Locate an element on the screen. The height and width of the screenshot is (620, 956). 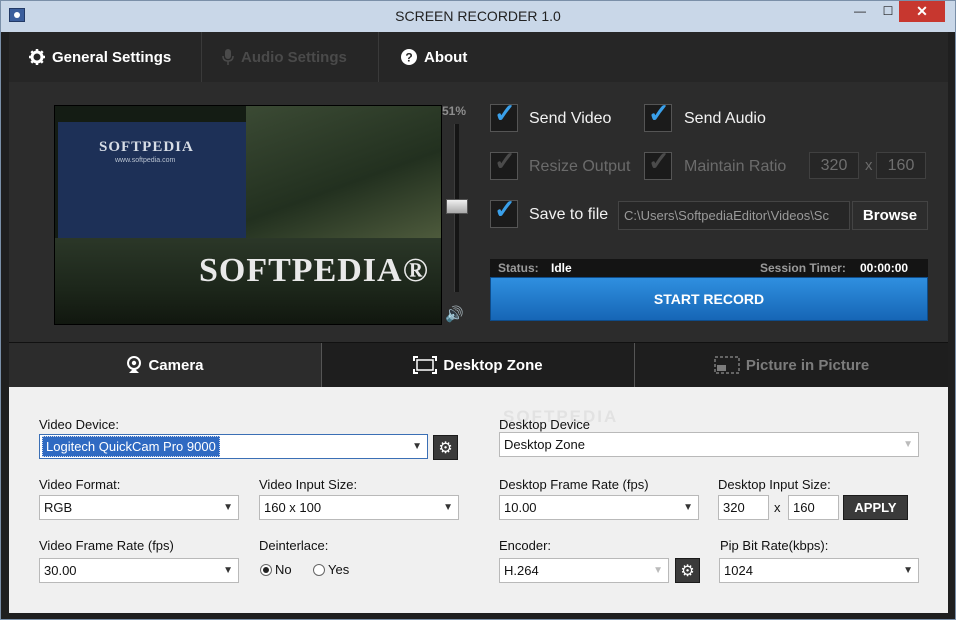
gear-icon: ⚙ is located at coordinates (445, 448).